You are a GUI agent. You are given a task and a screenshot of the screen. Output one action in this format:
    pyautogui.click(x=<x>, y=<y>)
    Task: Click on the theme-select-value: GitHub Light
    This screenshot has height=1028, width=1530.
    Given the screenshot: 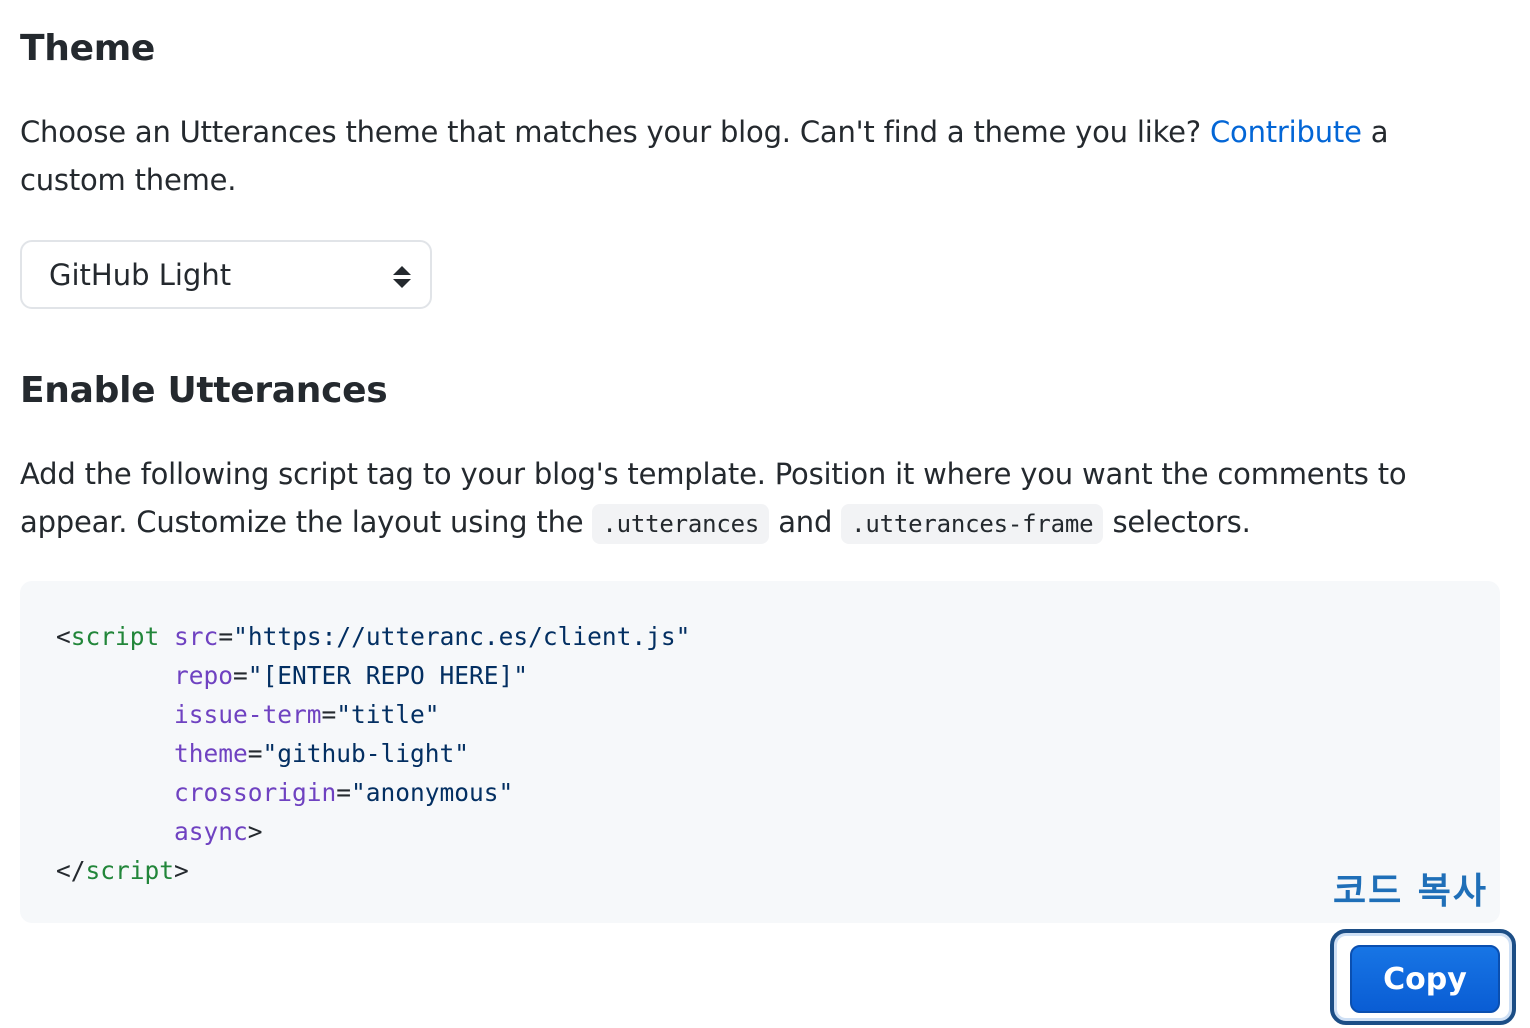 What is the action you would take?
    pyautogui.click(x=140, y=274)
    